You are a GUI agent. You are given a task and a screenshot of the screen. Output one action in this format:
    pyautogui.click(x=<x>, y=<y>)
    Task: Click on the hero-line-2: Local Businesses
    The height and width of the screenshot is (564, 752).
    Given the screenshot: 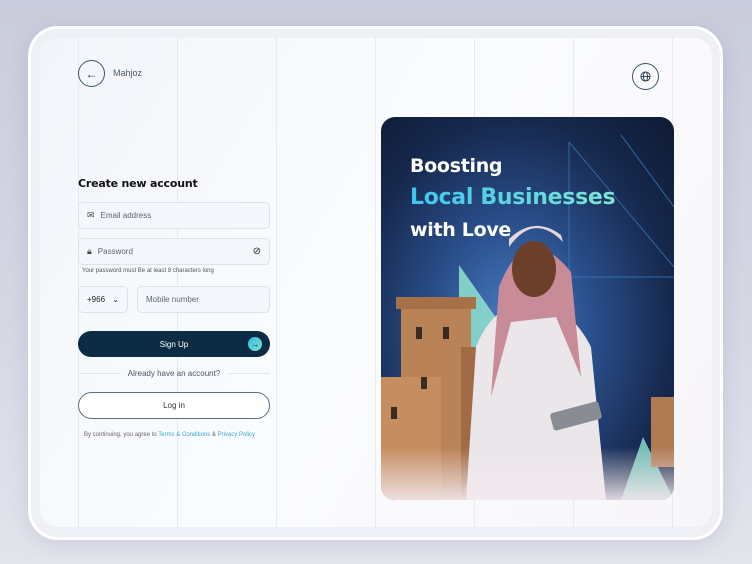 What is the action you would take?
    pyautogui.click(x=513, y=197)
    